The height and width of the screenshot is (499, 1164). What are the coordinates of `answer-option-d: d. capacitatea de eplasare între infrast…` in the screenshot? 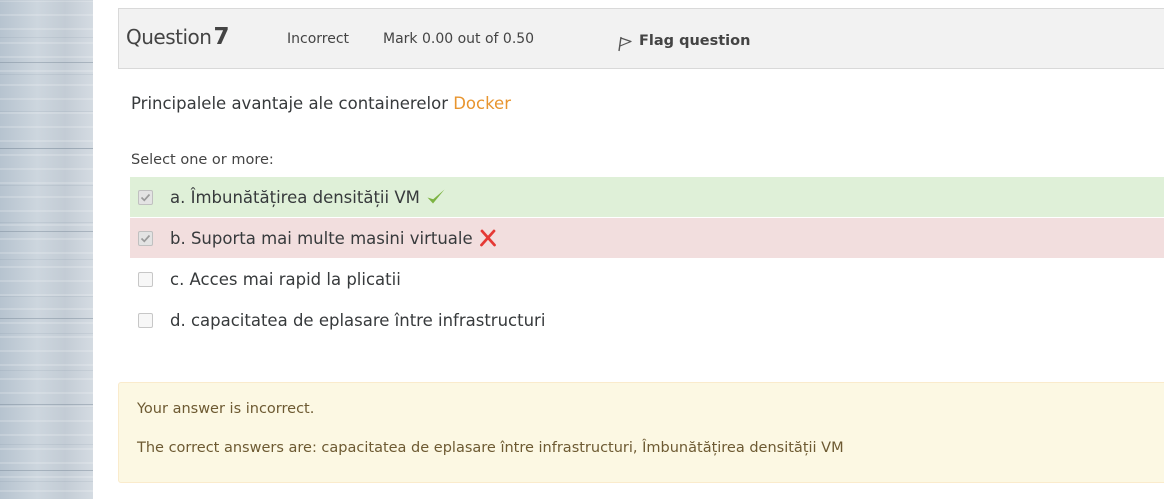 It's located at (647, 320).